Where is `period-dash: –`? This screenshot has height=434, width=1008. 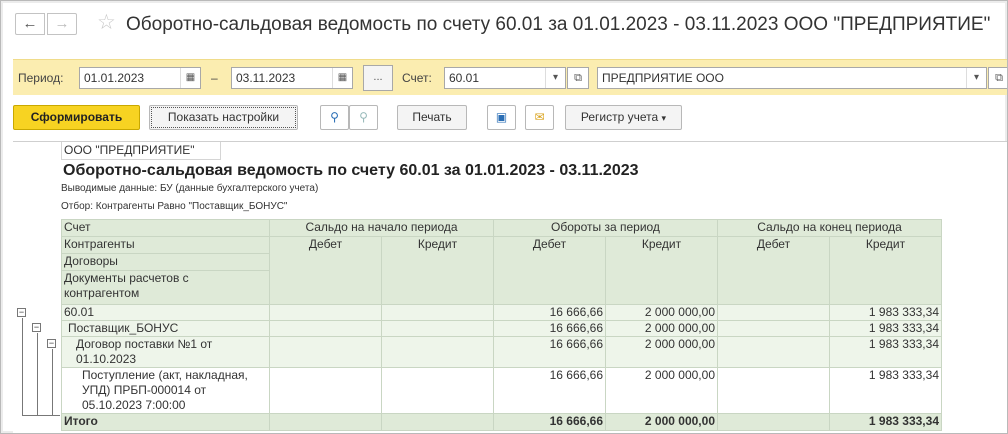
period-dash: – is located at coordinates (214, 78).